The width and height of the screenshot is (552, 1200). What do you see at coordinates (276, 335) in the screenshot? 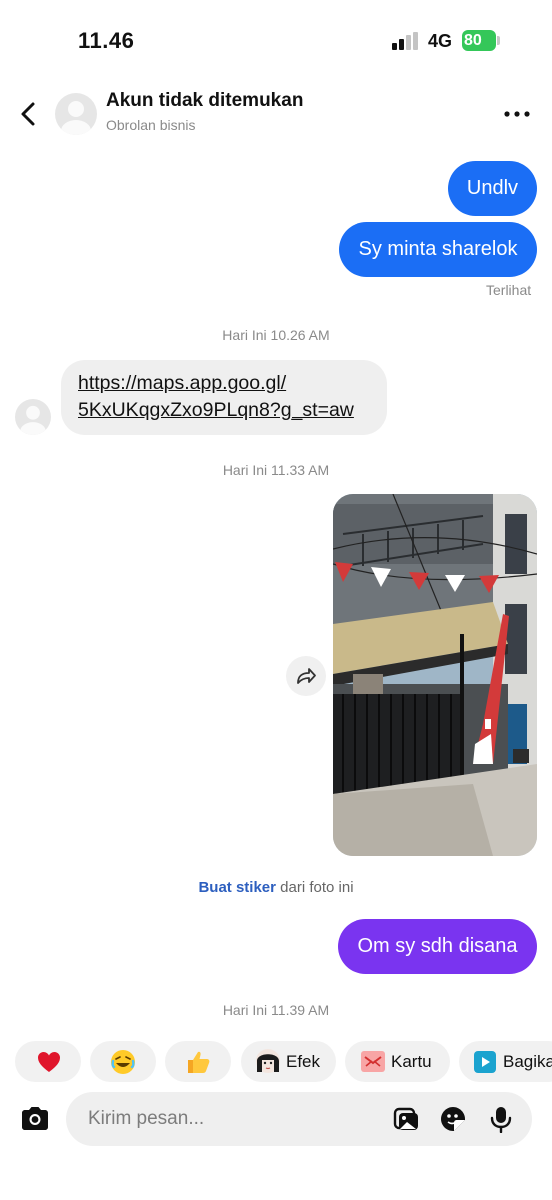
I see `timestamp: Hari Ini 10.26 AM` at bounding box center [276, 335].